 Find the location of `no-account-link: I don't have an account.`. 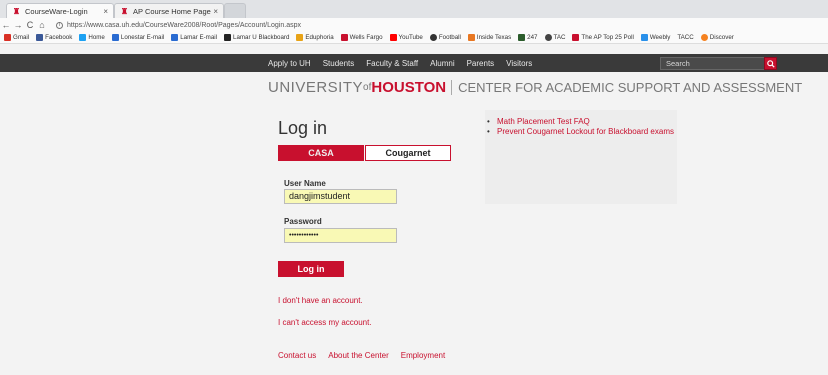

no-account-link: I don't have an account. is located at coordinates (320, 300).